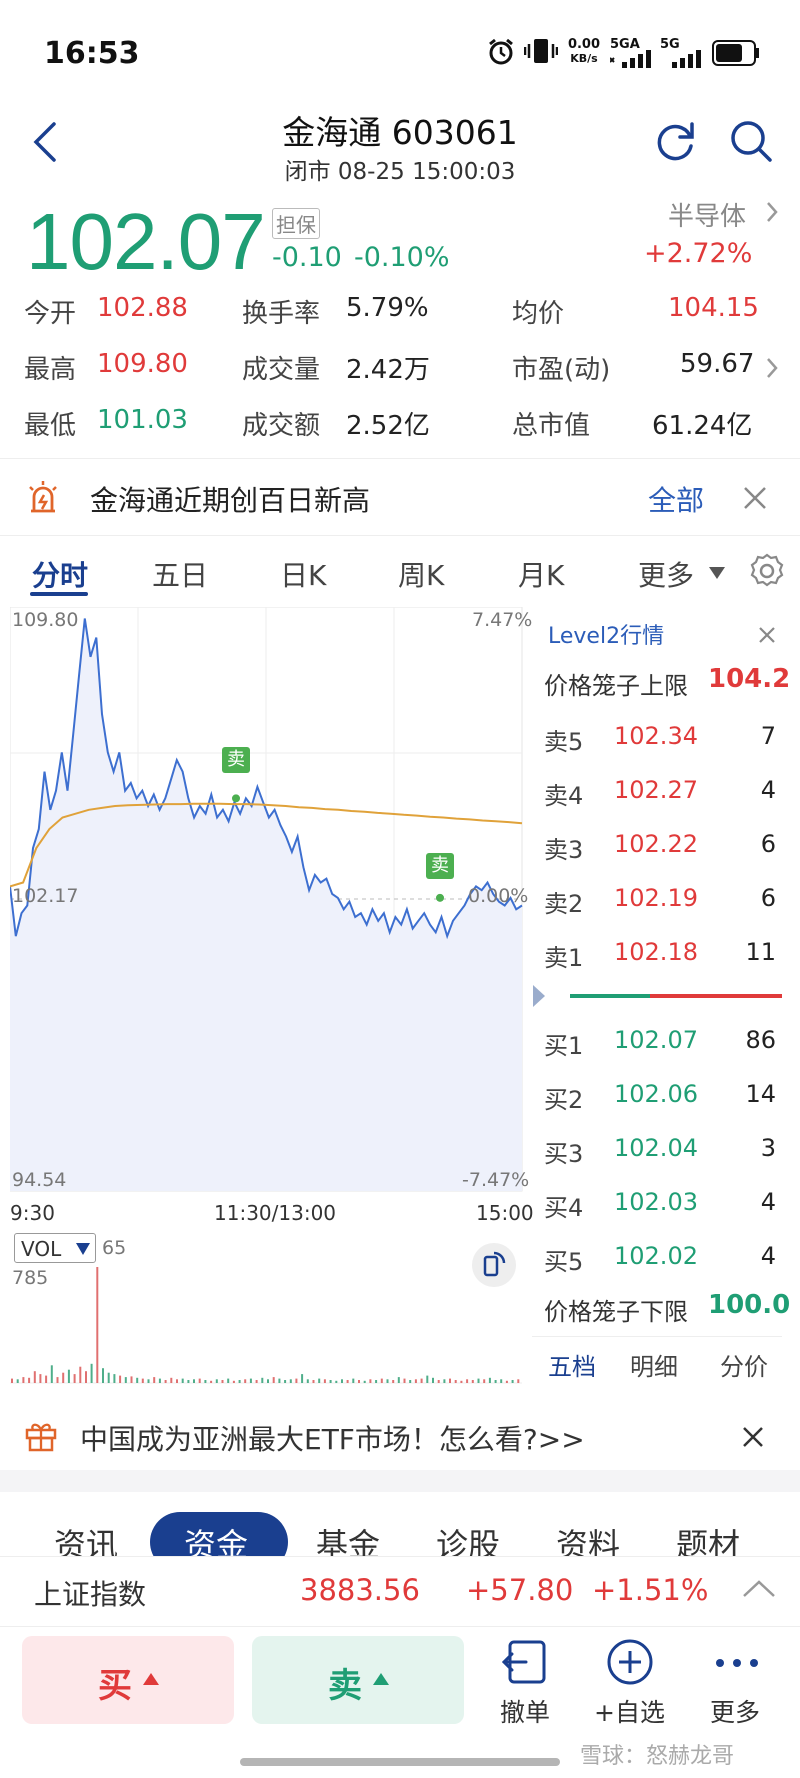 The height and width of the screenshot is (1778, 800). Describe the element at coordinates (180, 574) in the screenshot. I see `tab-5day: 五日` at that location.